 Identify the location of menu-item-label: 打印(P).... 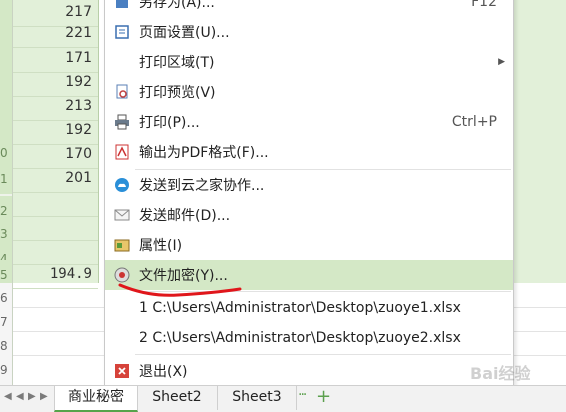
(169, 123).